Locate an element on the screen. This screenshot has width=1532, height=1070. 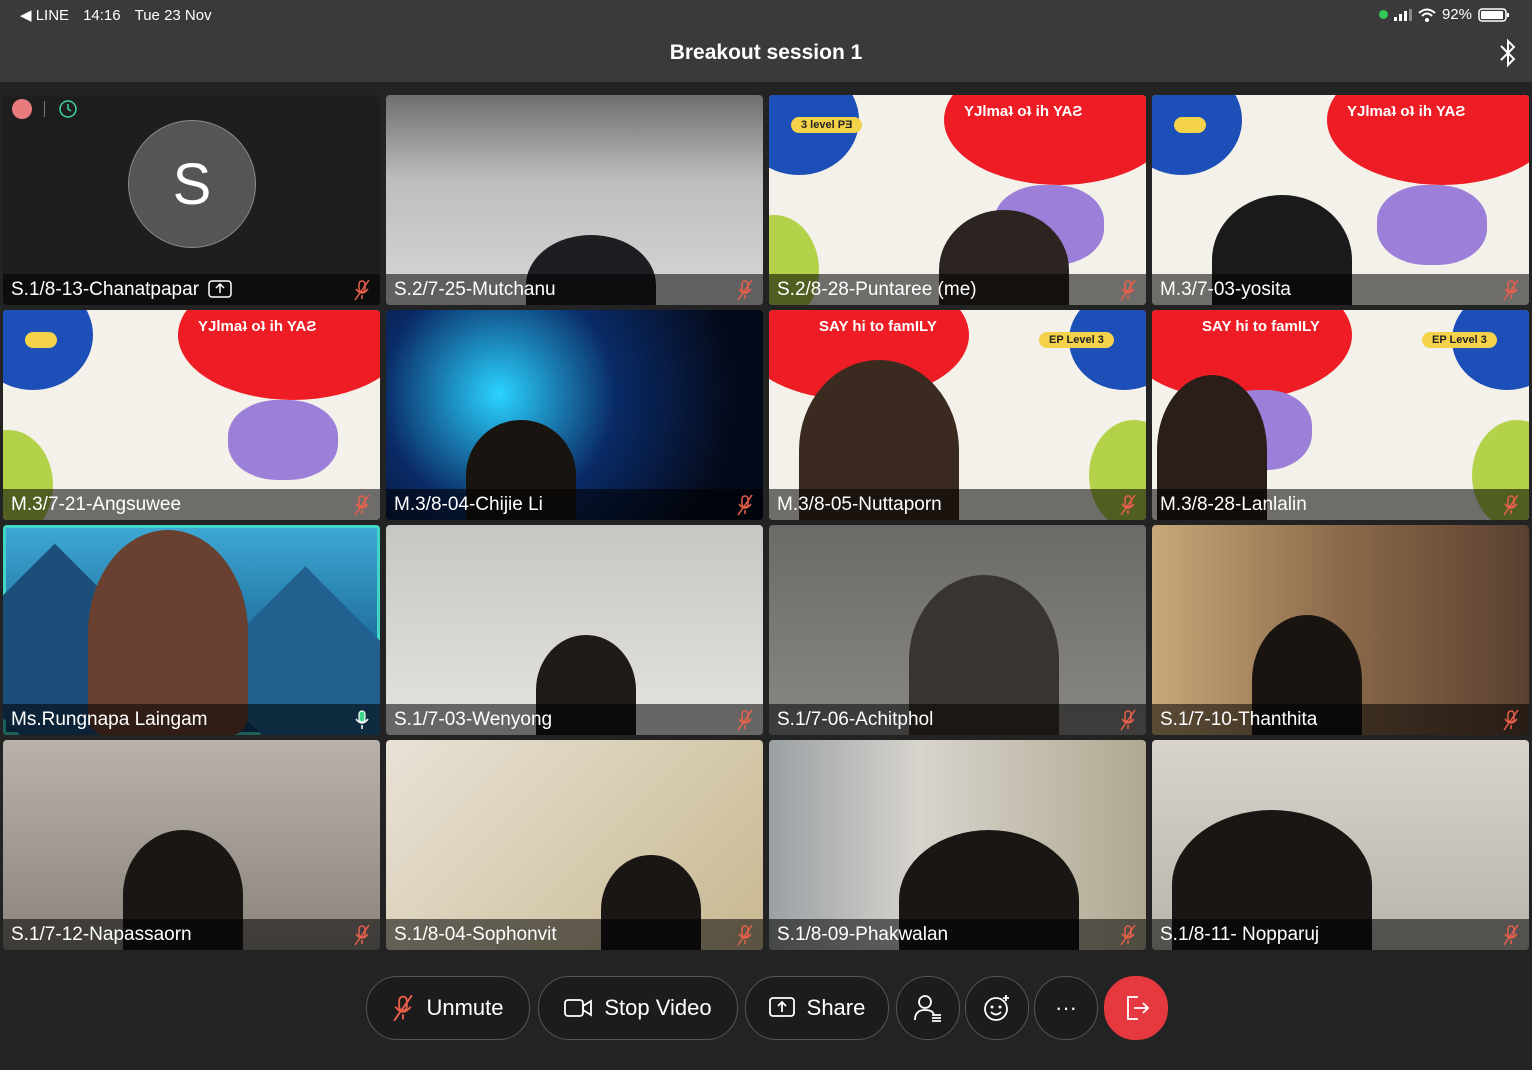
meeting-header: Breakout session 1 is located at coordinates (766, 56).